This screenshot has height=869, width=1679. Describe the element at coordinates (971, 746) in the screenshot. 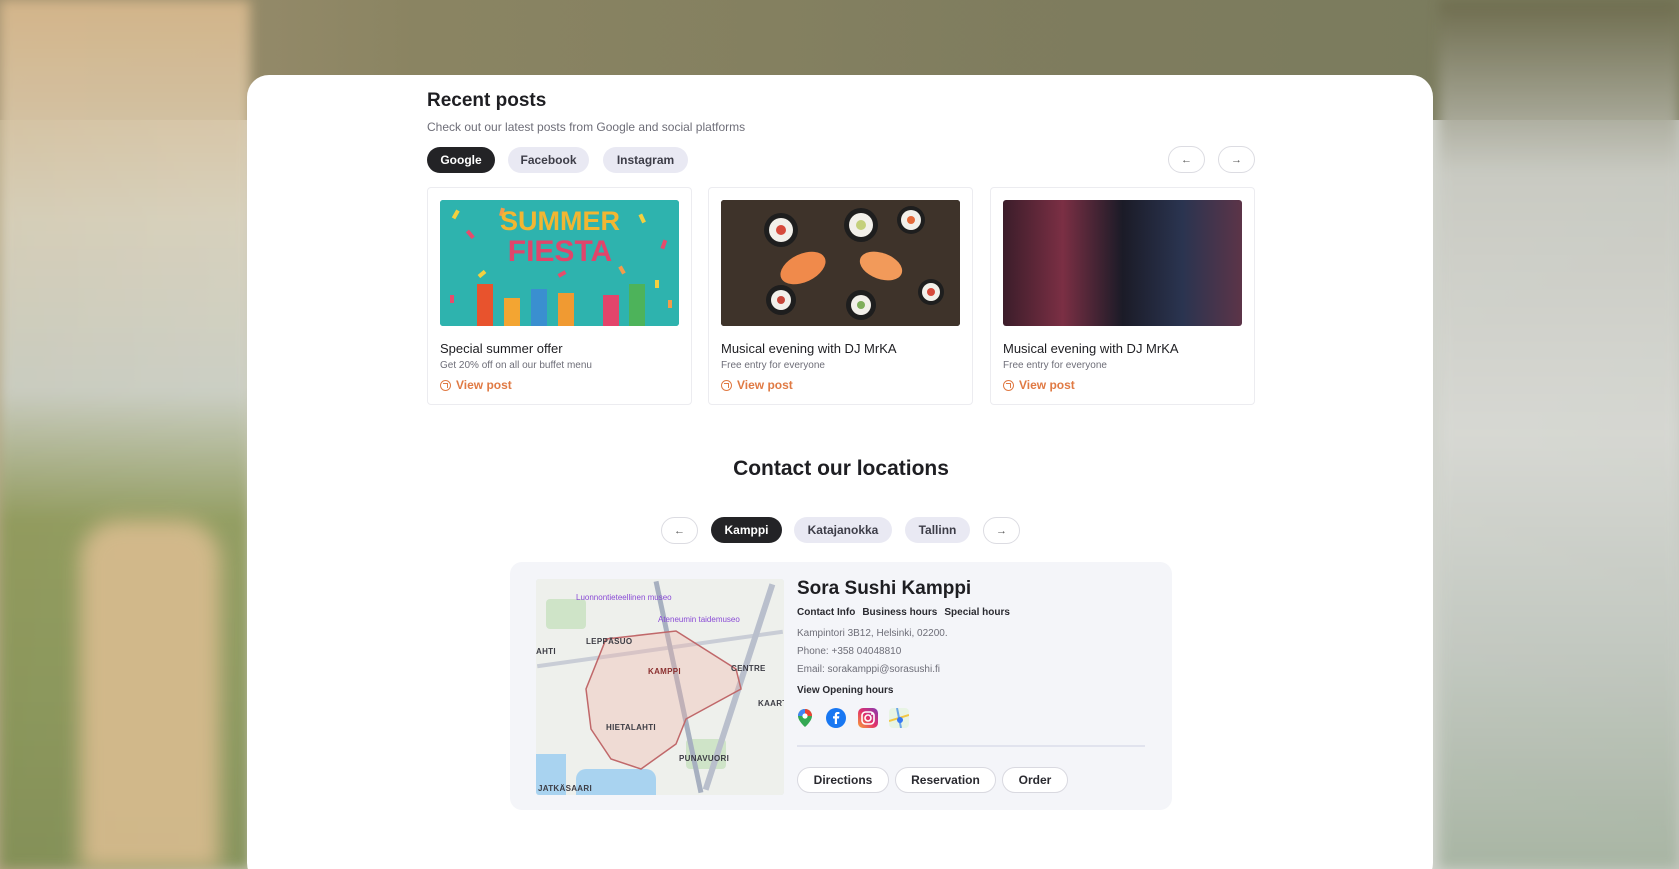

I see `divider` at that location.